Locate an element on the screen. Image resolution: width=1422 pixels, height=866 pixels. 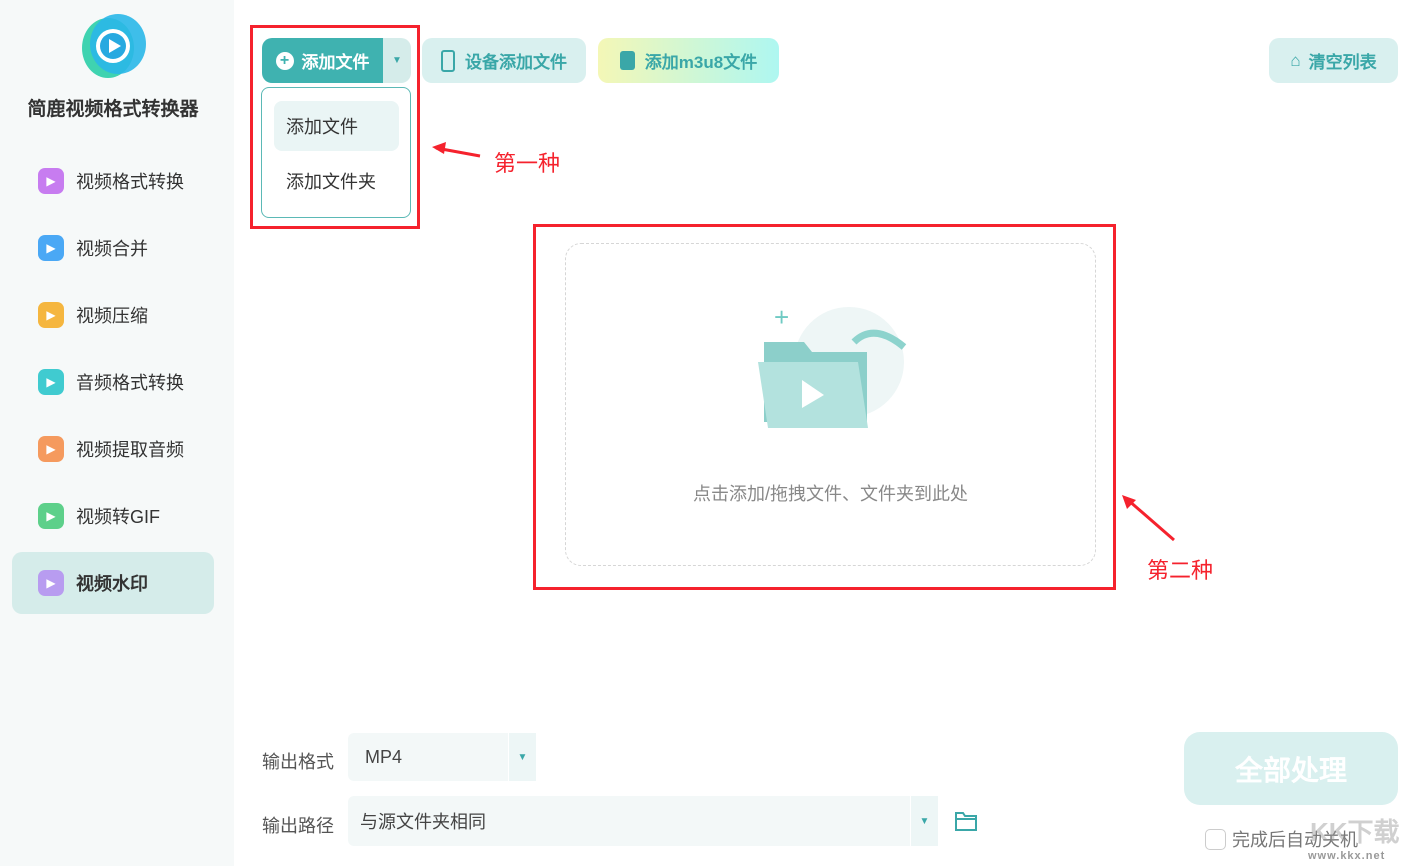
sidebar-item-extract-audio: ▶ 视频提取音频 is located at coordinates (113, 449).